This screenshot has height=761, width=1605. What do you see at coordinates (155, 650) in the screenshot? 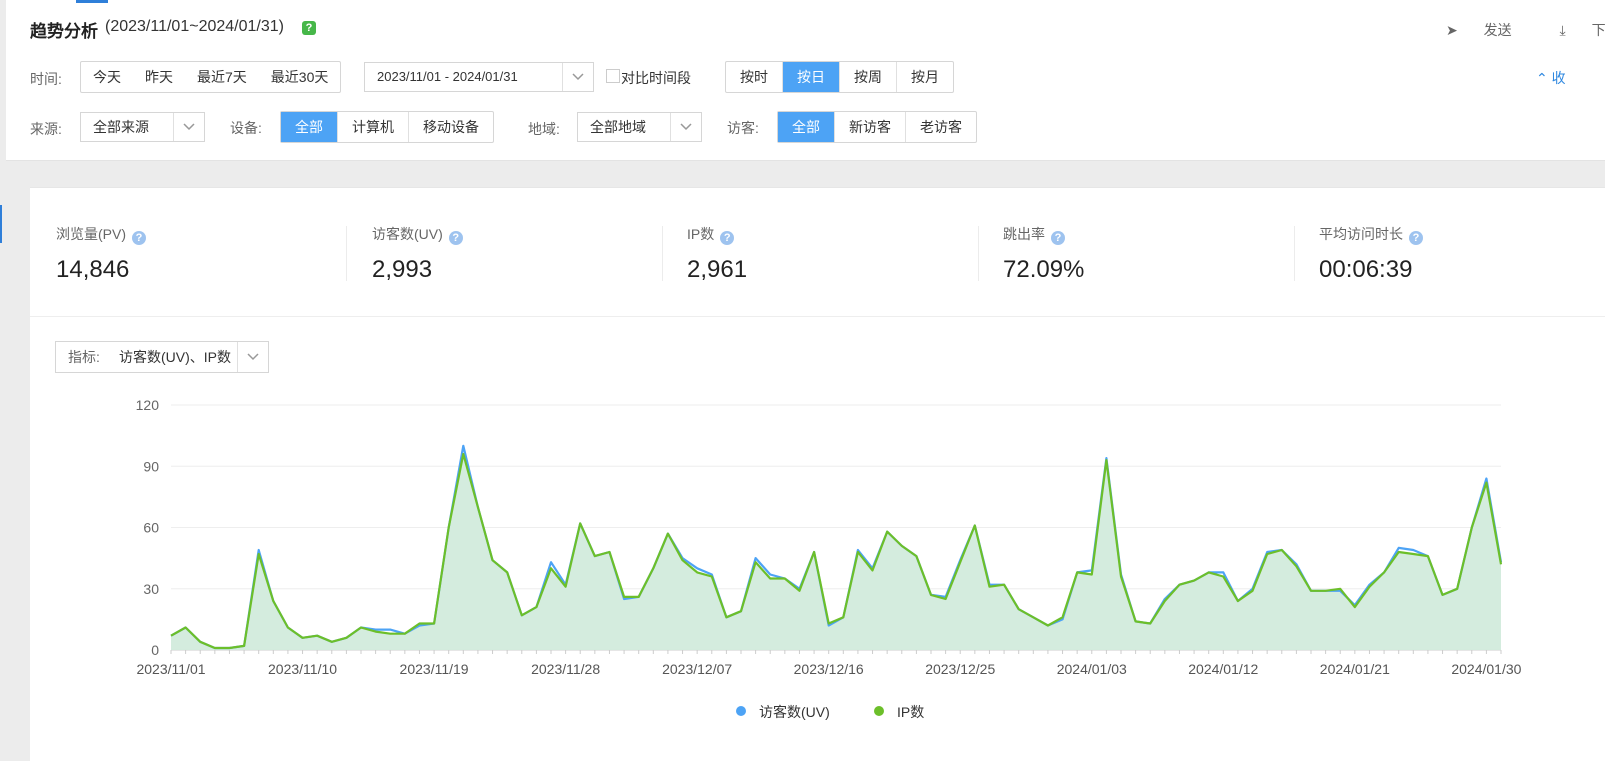
I see `y-tick-label: 0` at bounding box center [155, 650].